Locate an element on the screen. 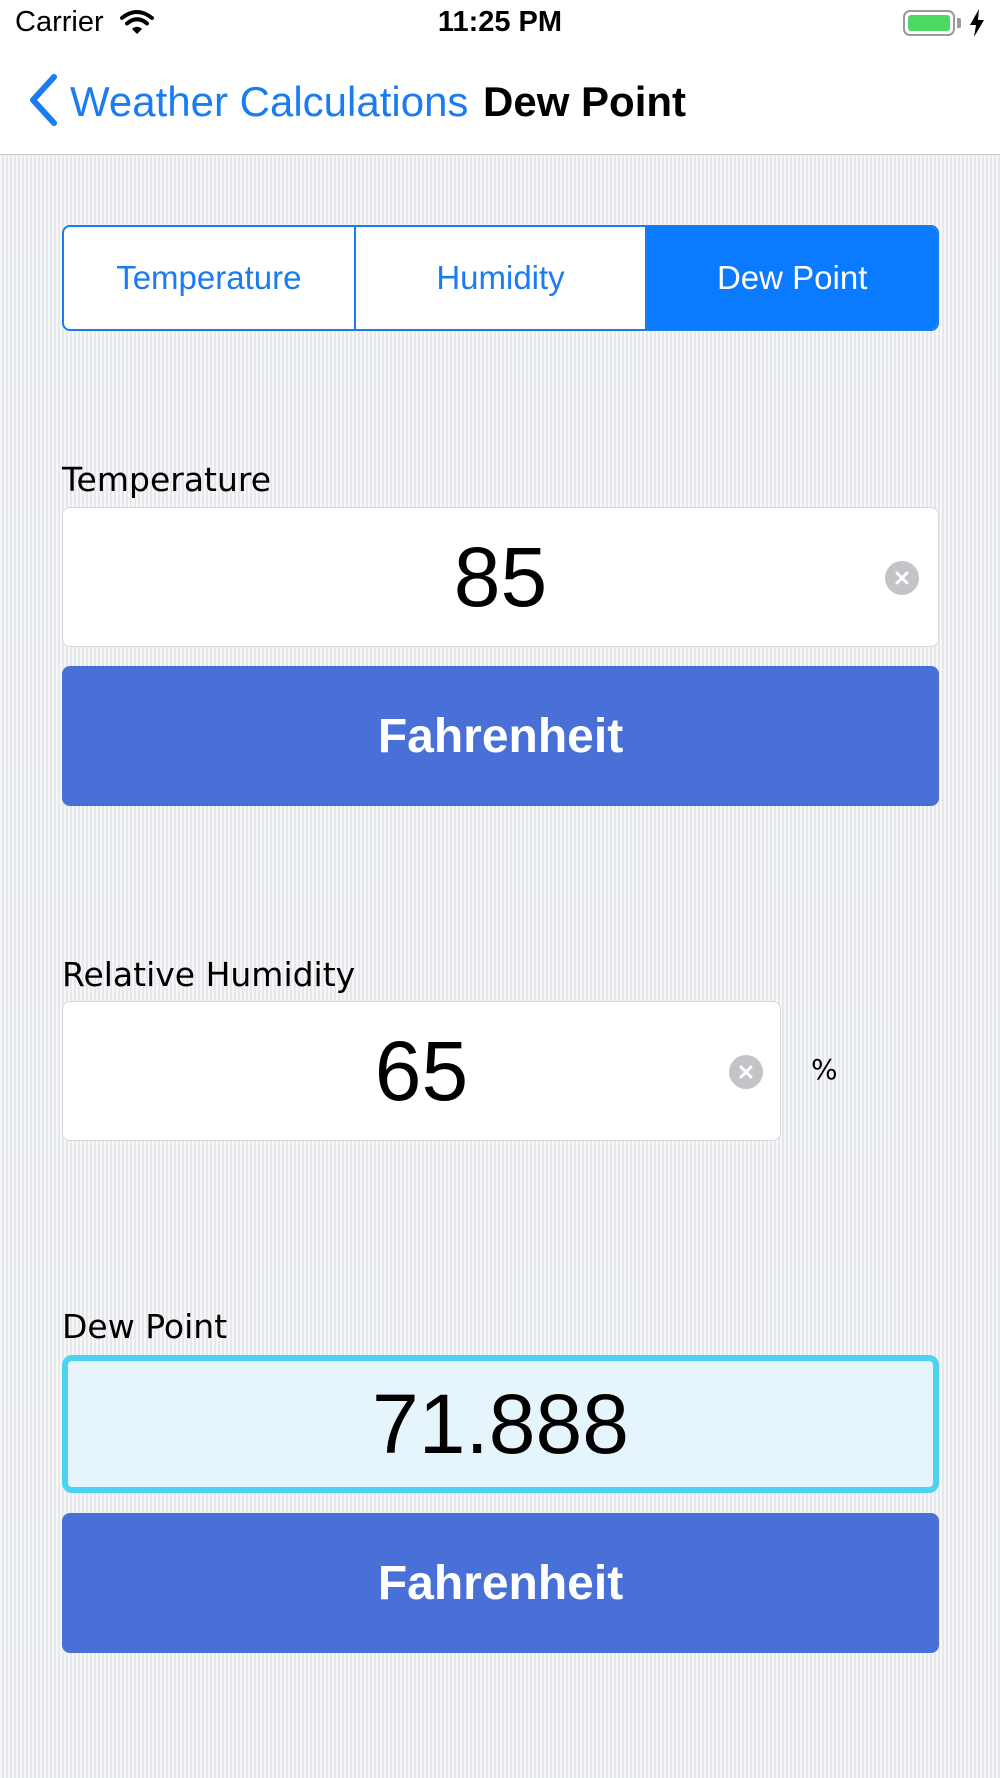 The height and width of the screenshot is (1778, 1000). back-button: Weather Calculations is located at coordinates (248, 102).